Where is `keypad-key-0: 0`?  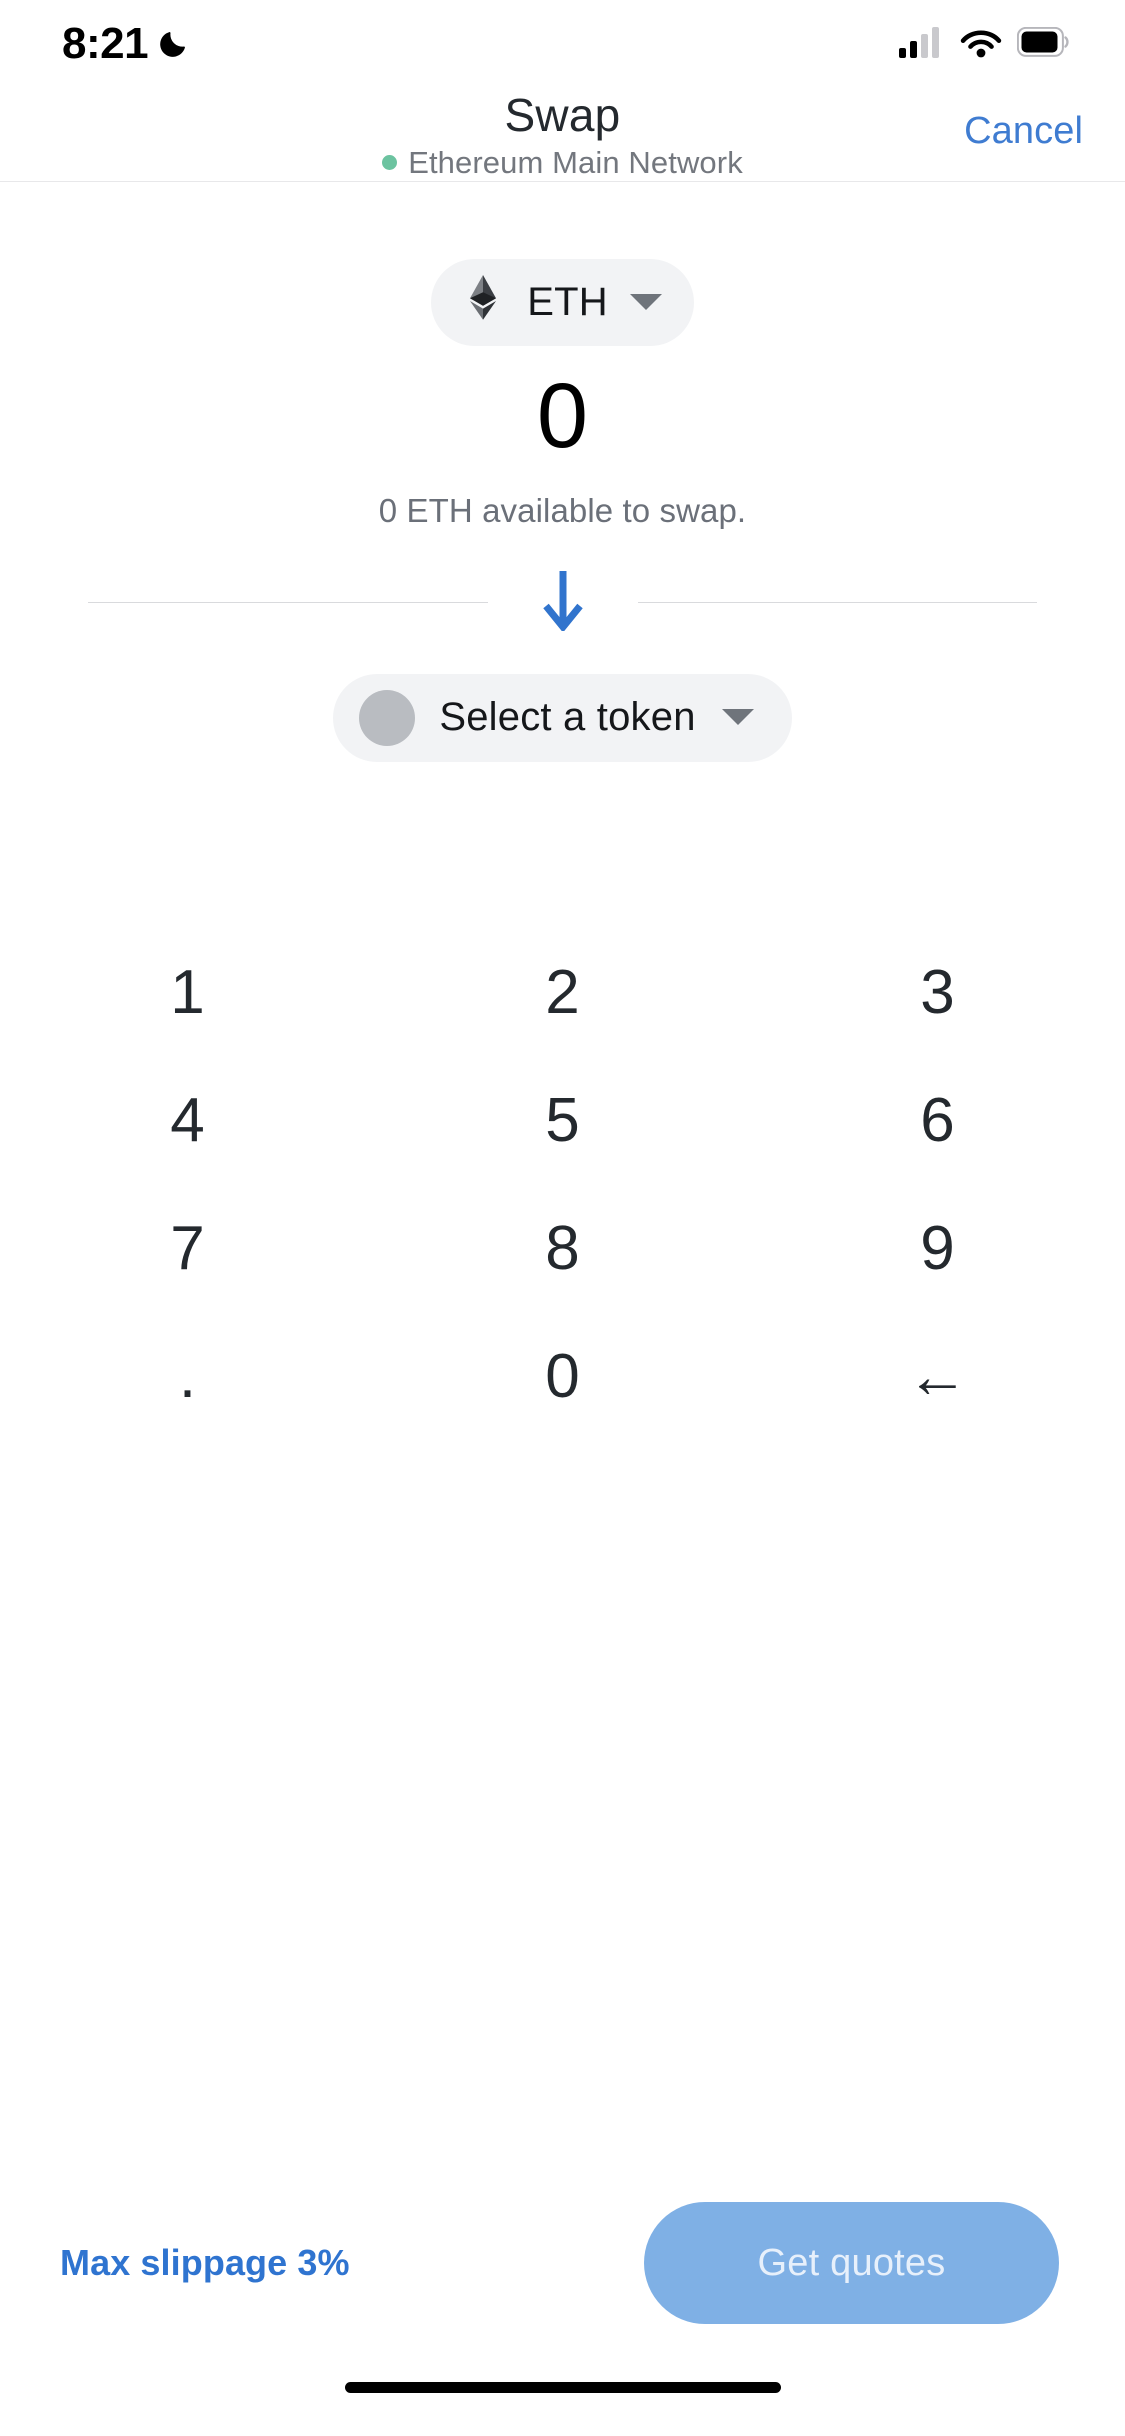 keypad-key-0: 0 is located at coordinates (562, 1377).